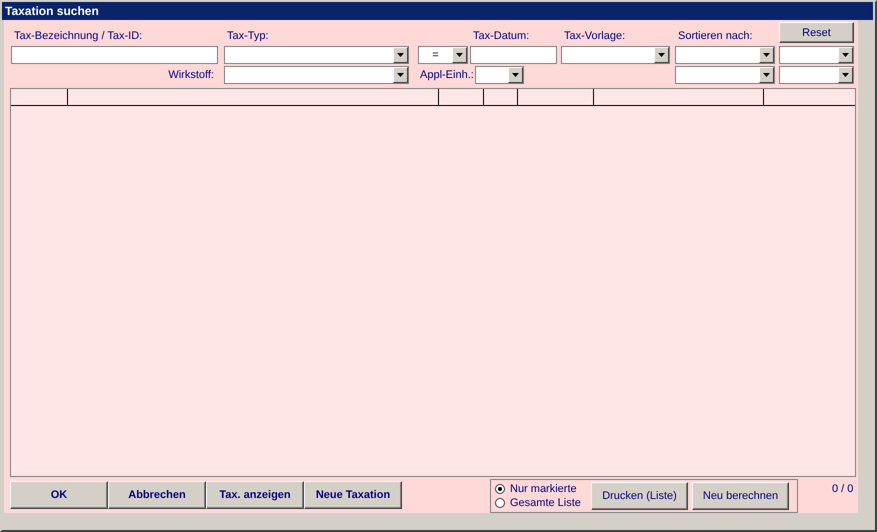 The height and width of the screenshot is (532, 877). I want to click on combo-box: =, so click(443, 55).